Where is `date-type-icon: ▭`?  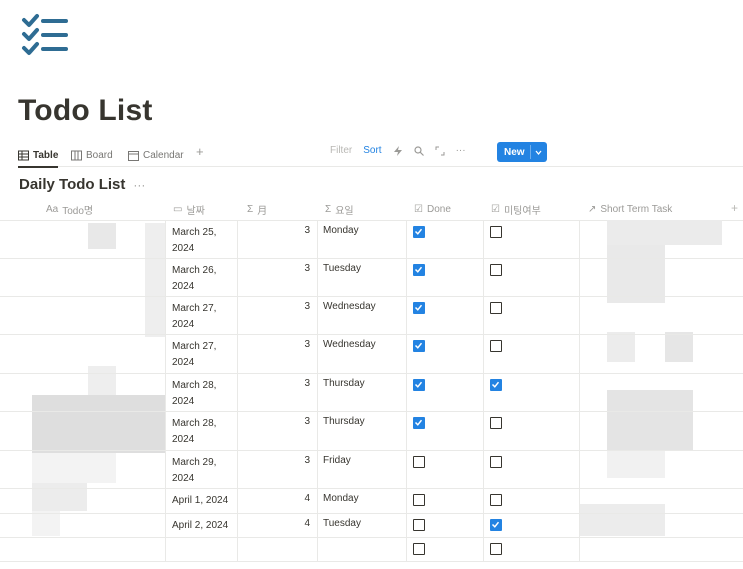
date-type-icon: ▭ is located at coordinates (178, 209).